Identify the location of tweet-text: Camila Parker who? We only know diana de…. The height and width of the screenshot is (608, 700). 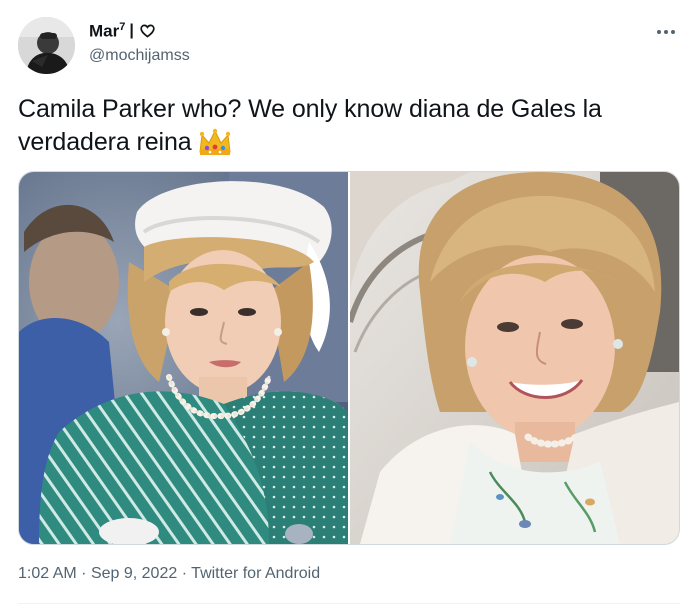
(348, 126).